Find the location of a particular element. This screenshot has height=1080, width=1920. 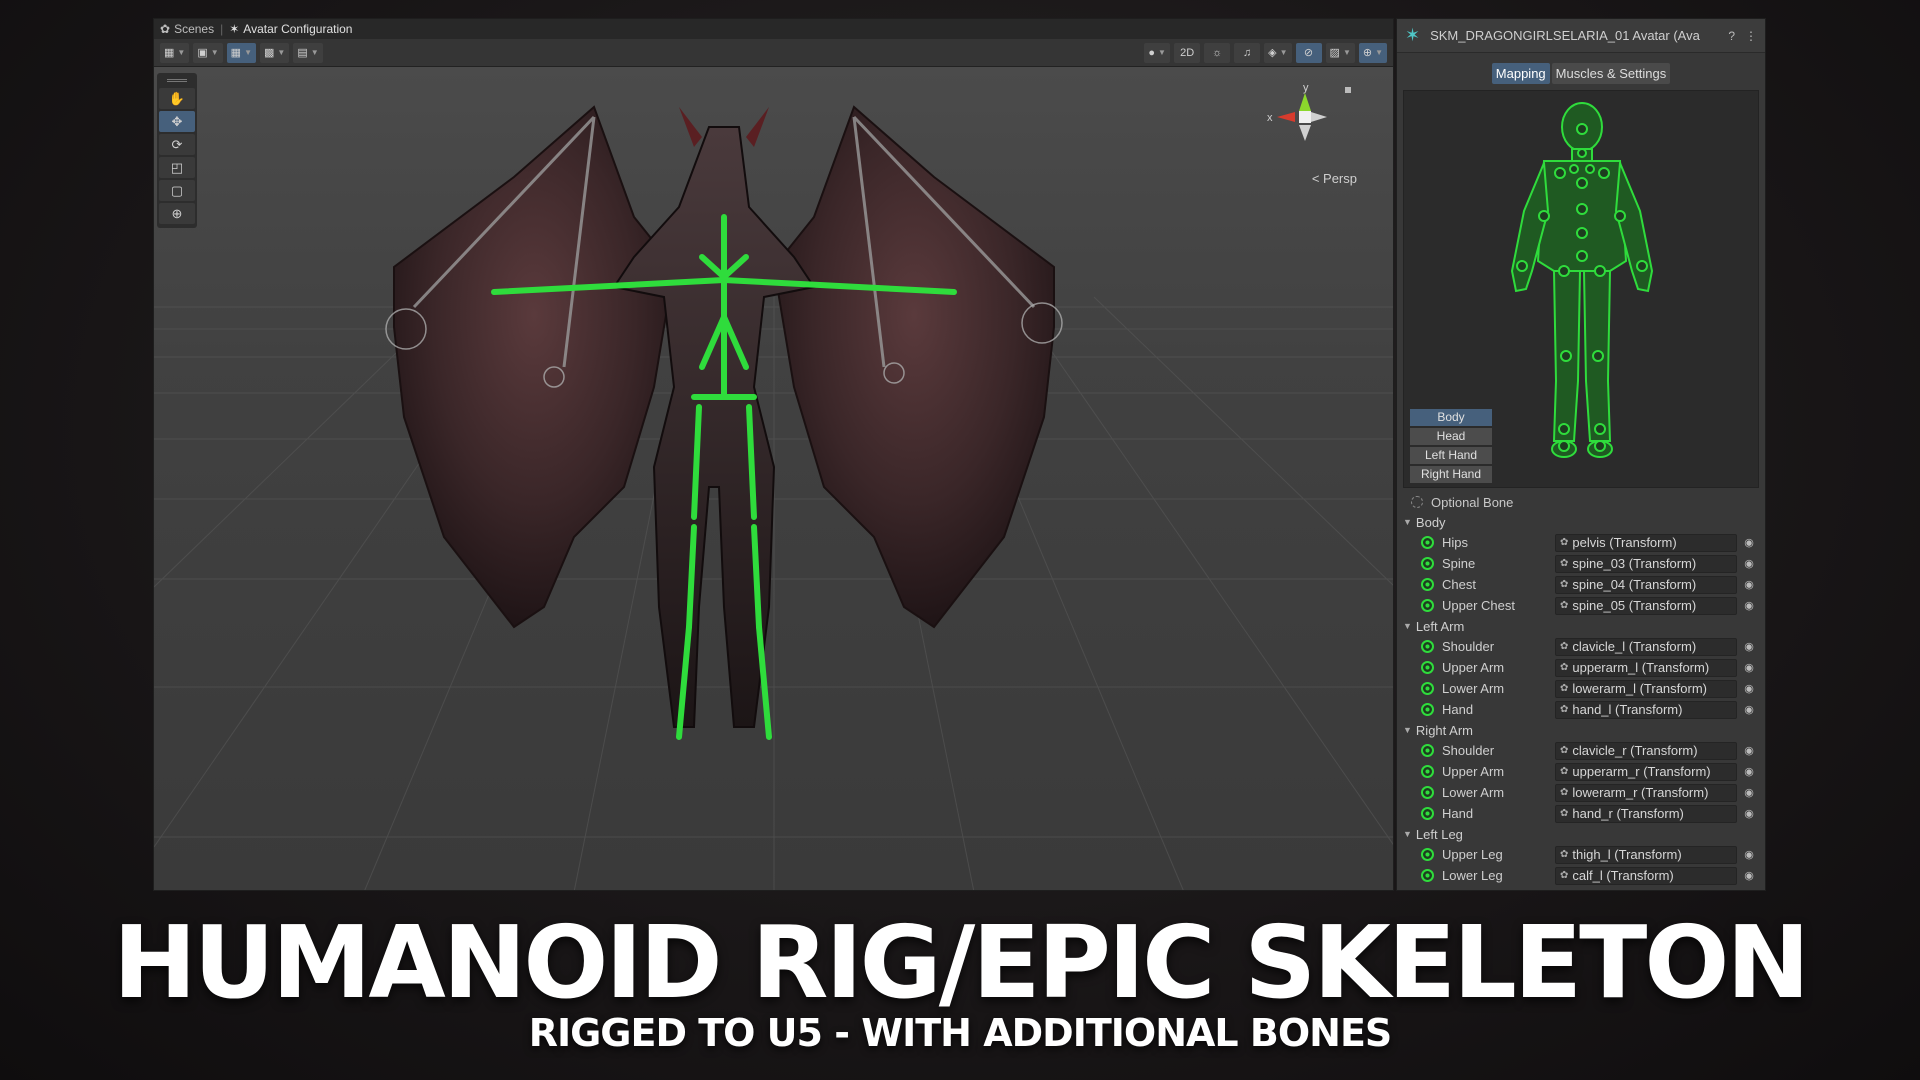

bone-status-icon is located at coordinates (1427, 854).